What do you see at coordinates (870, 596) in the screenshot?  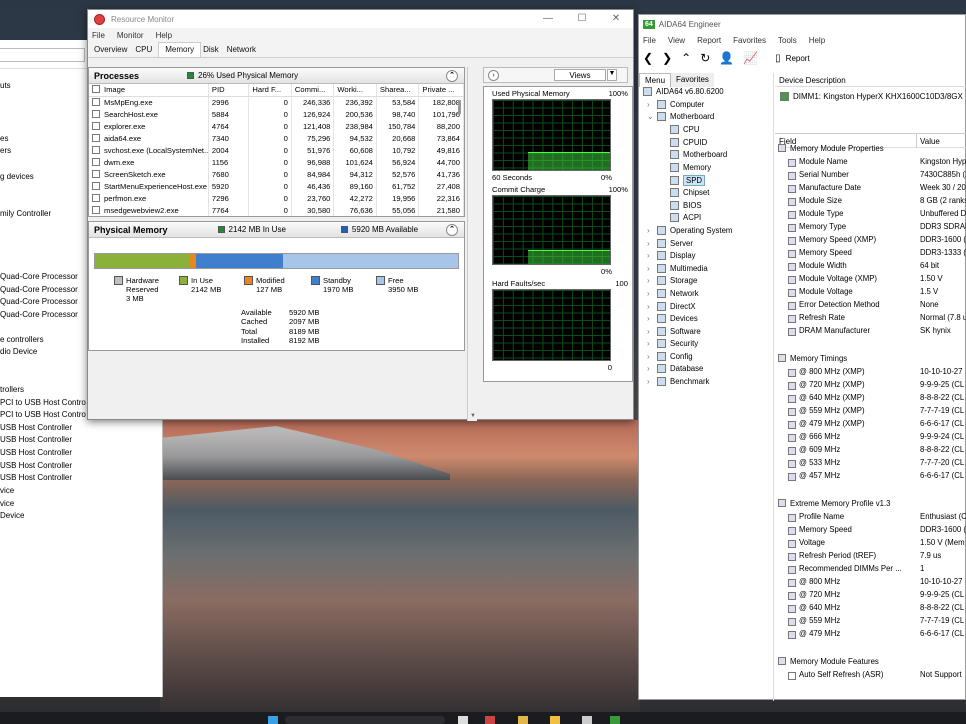 I see `detail-row: @ 720 MHz 9-9-9-25 (CL` at bounding box center [870, 596].